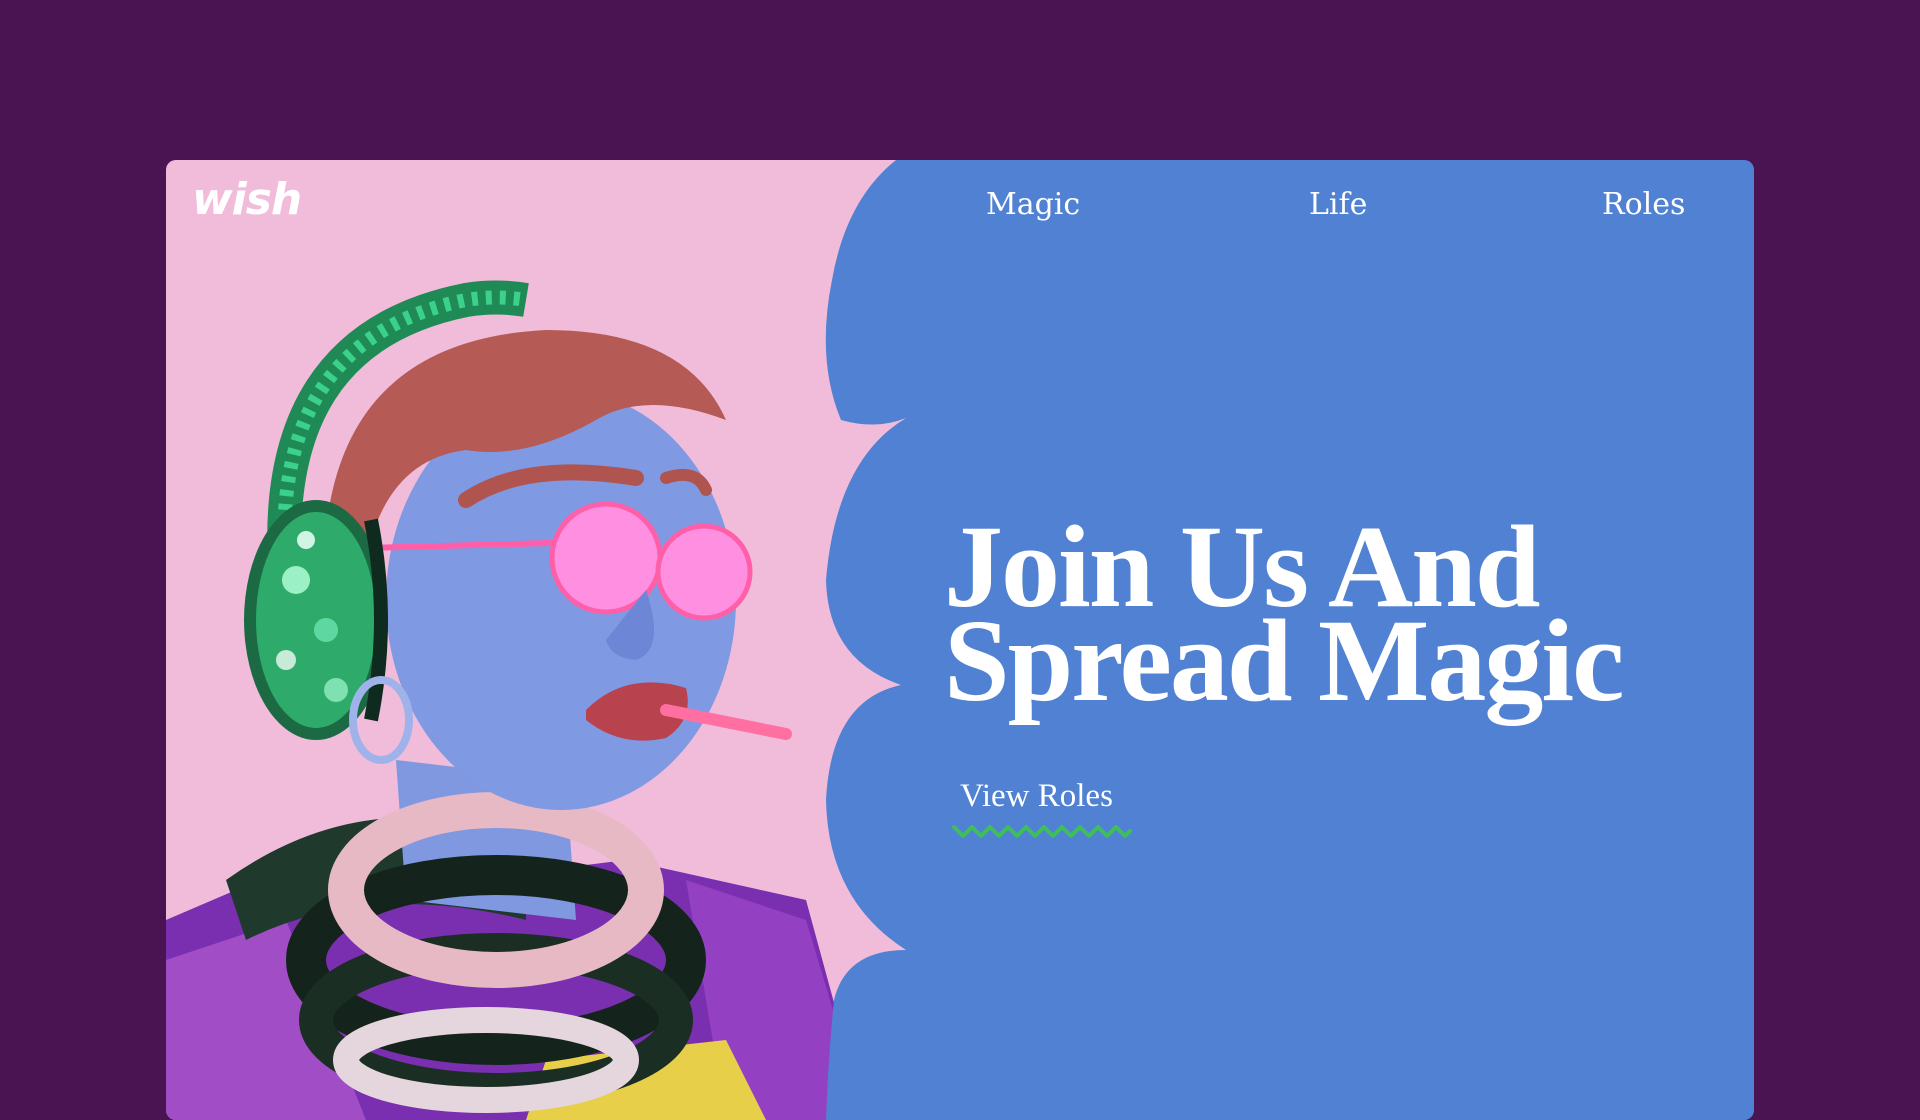 The height and width of the screenshot is (1120, 1920). Describe the element at coordinates (1042, 831) in the screenshot. I see `wavy-underline-icon` at that location.